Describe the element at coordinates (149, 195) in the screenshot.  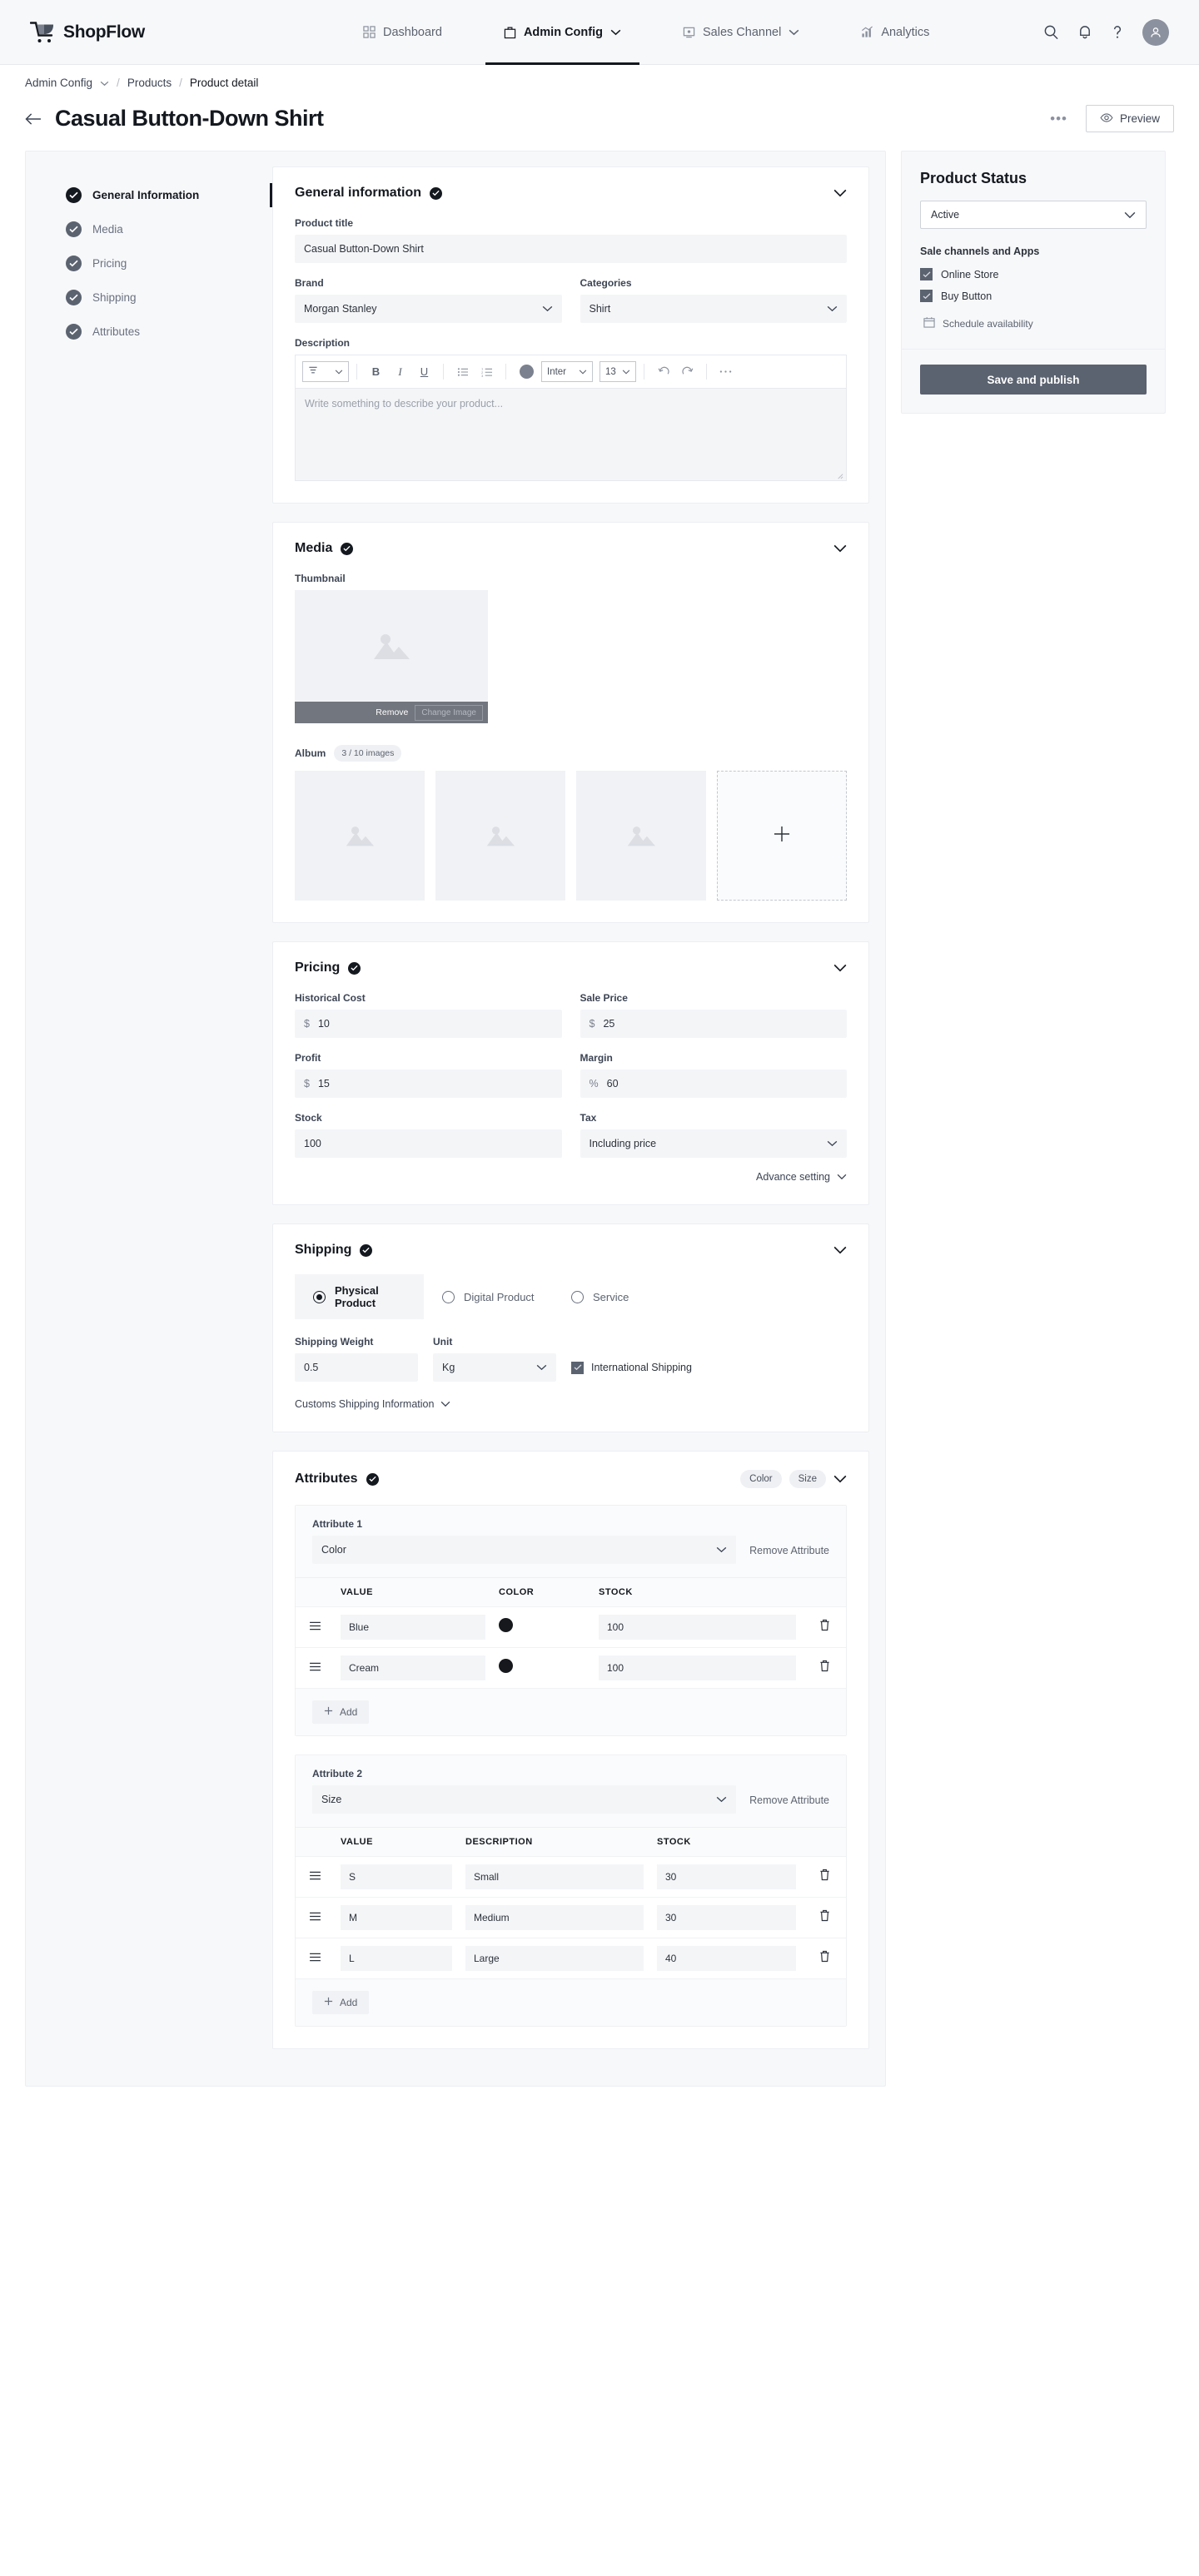
I see `step-general-information: General Information` at that location.